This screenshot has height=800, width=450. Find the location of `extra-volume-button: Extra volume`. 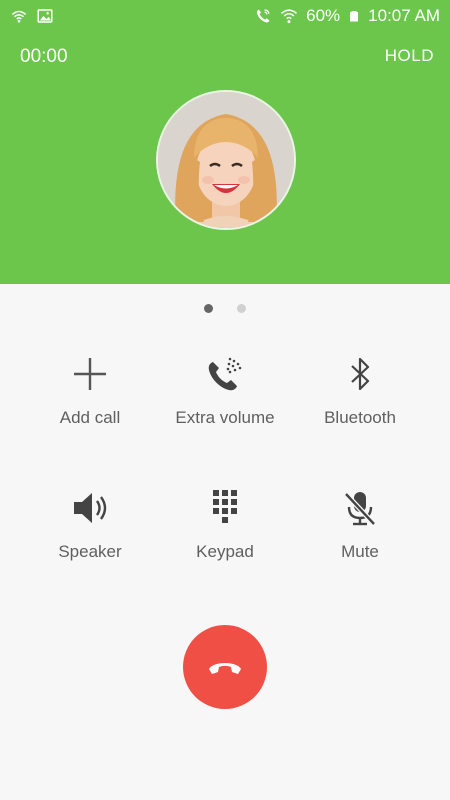

extra-volume-button: Extra volume is located at coordinates (225, 402).